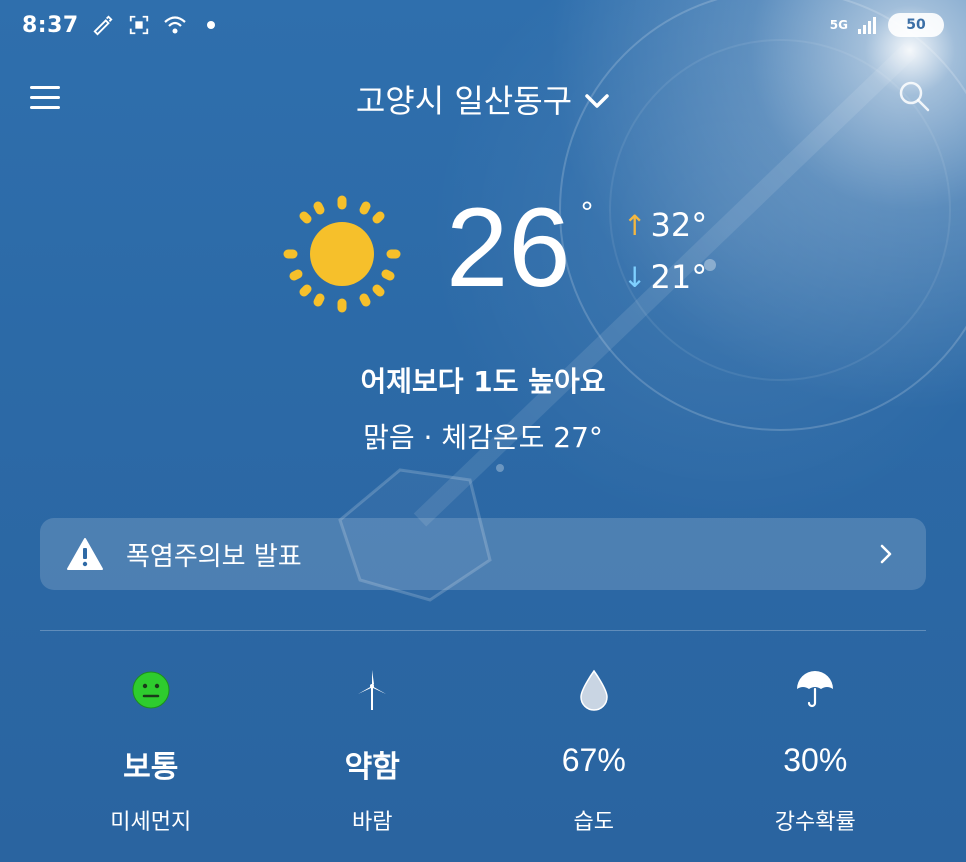 This screenshot has height=862, width=966. I want to click on wifi-icon, so click(175, 25).